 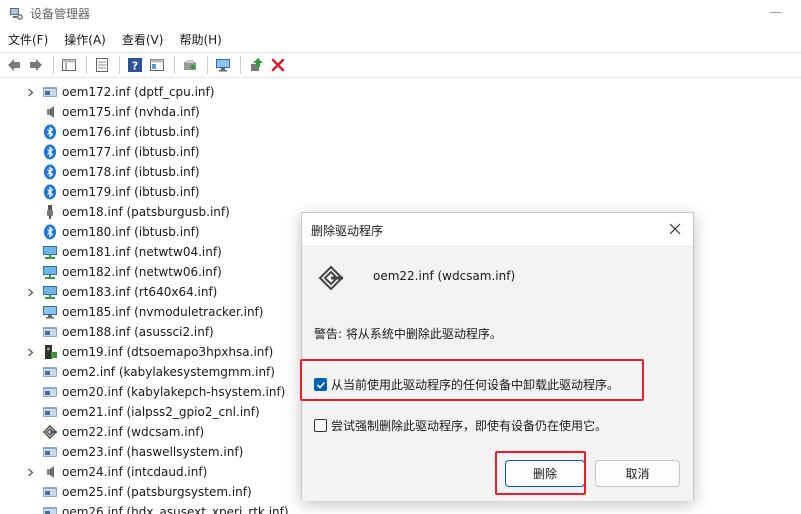 I want to click on tree-item-label: oem175.inf (nvhda.inf), so click(x=131, y=112).